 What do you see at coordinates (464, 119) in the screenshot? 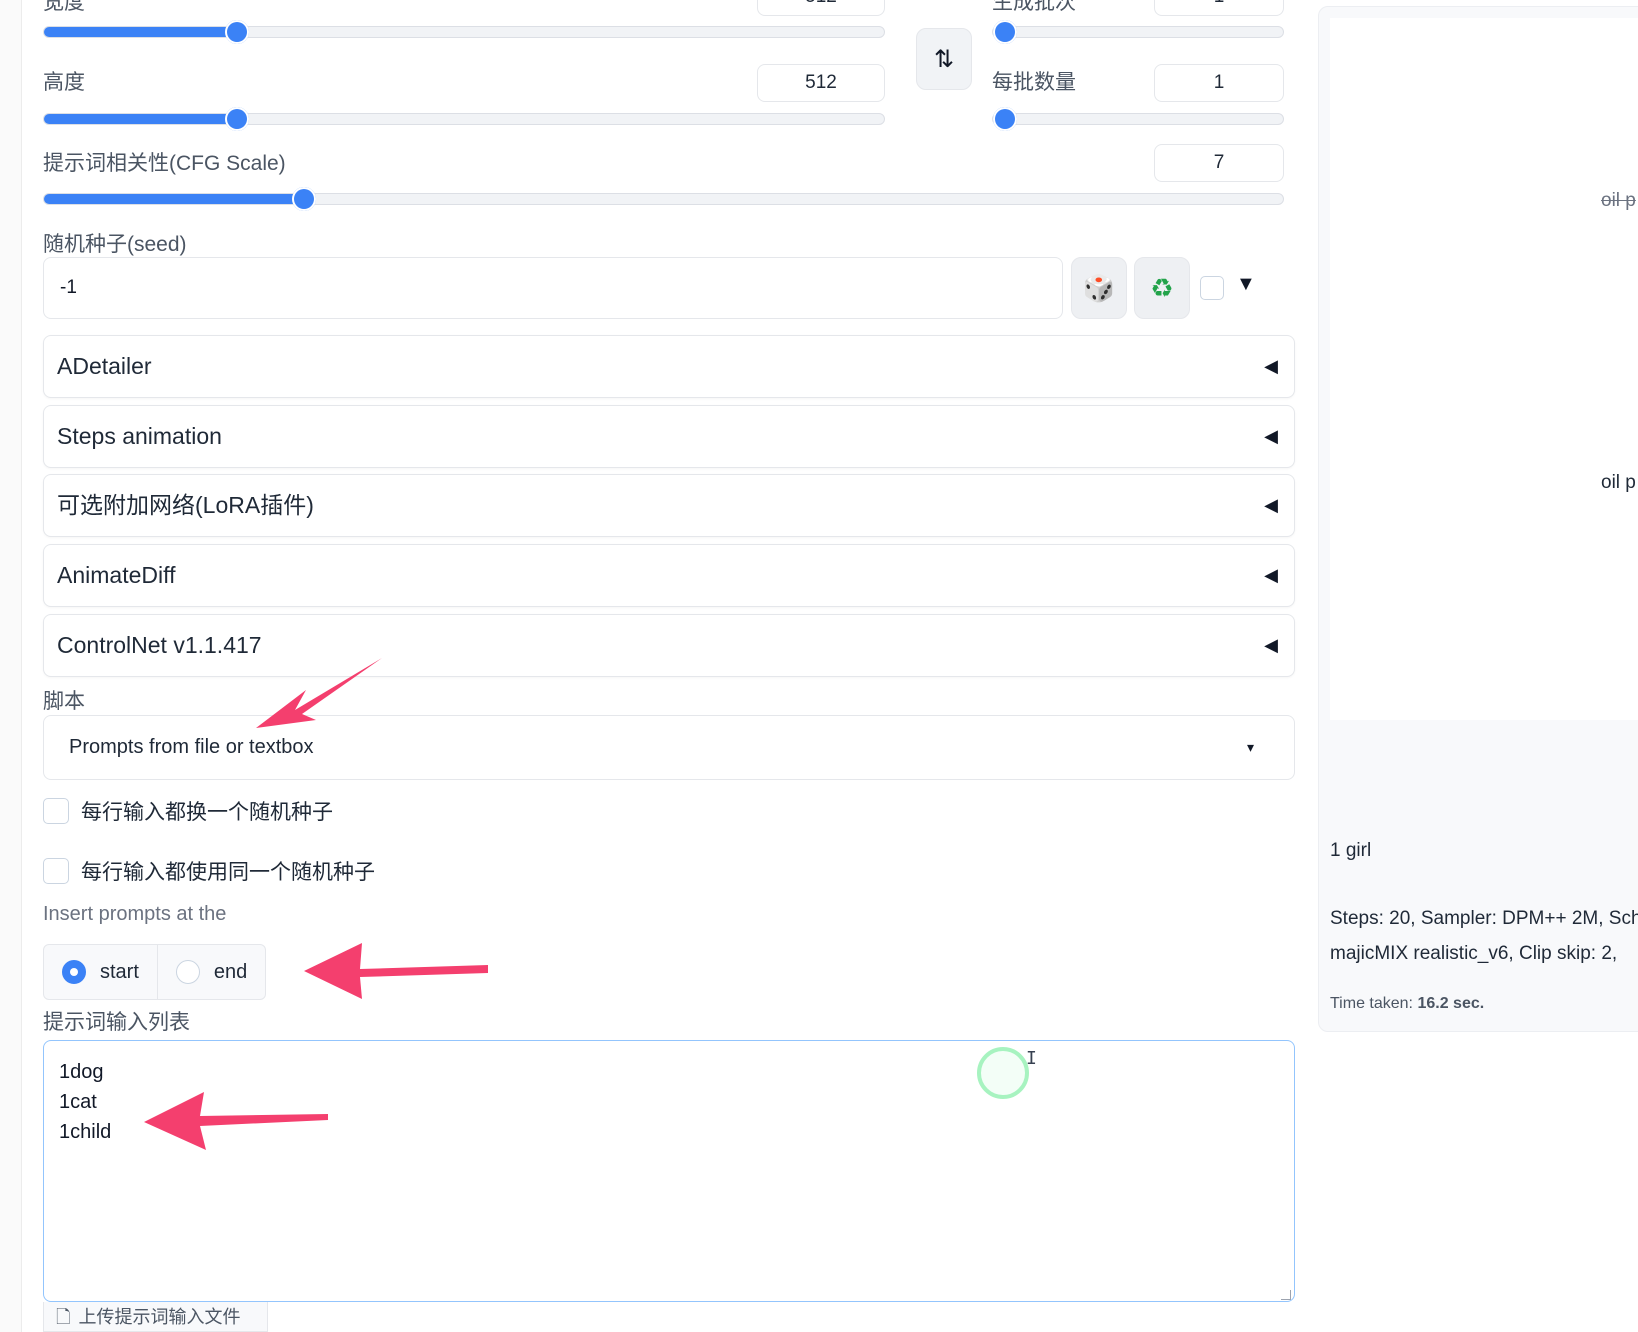
I see `height-slider` at bounding box center [464, 119].